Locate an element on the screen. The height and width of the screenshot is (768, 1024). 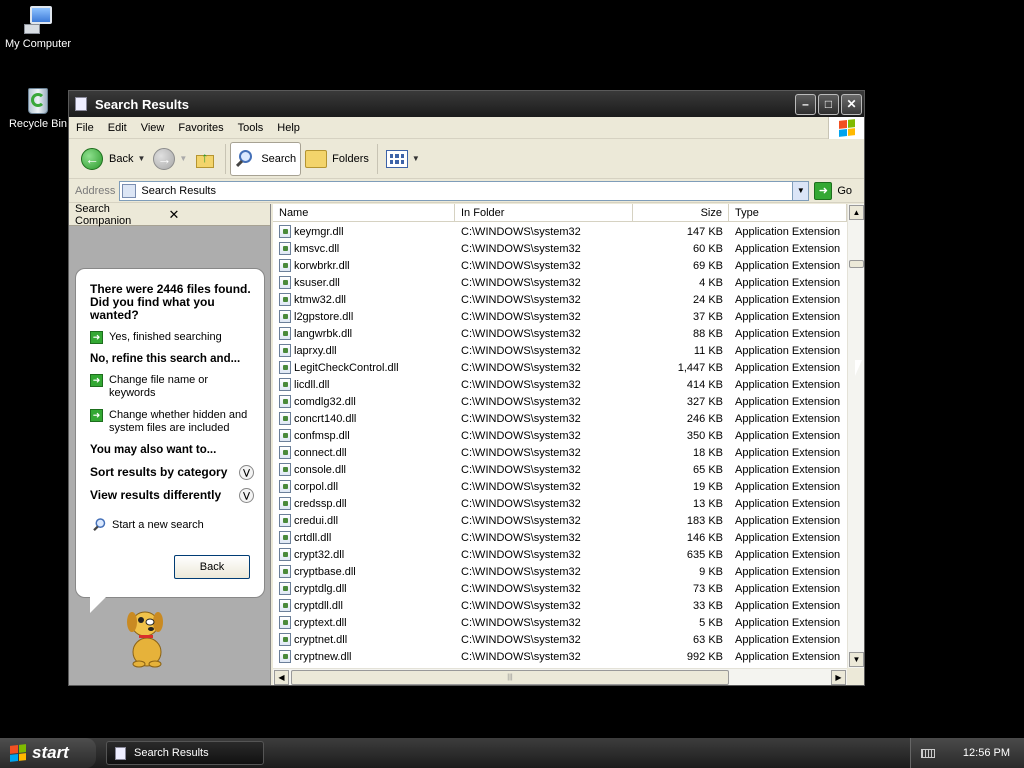
column-header-folder: In Folder is located at coordinates (544, 212).